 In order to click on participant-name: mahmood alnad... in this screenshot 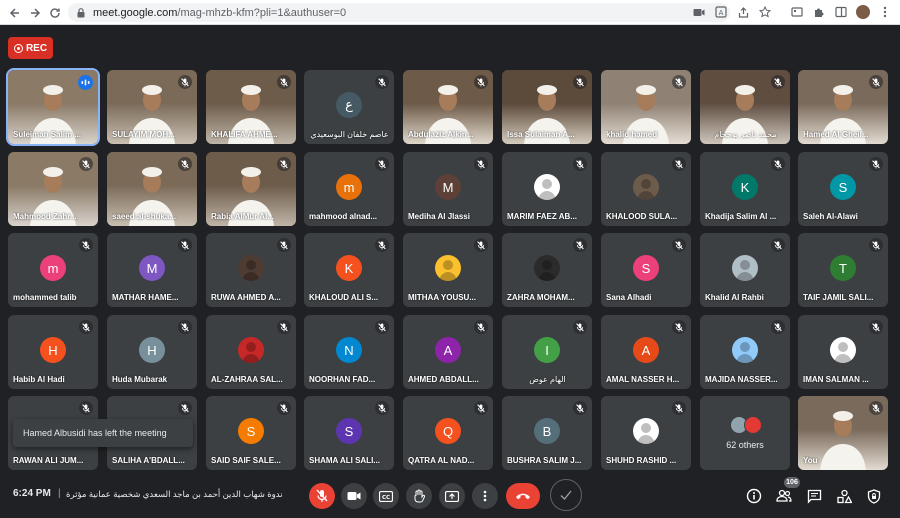, I will do `click(343, 216)`.